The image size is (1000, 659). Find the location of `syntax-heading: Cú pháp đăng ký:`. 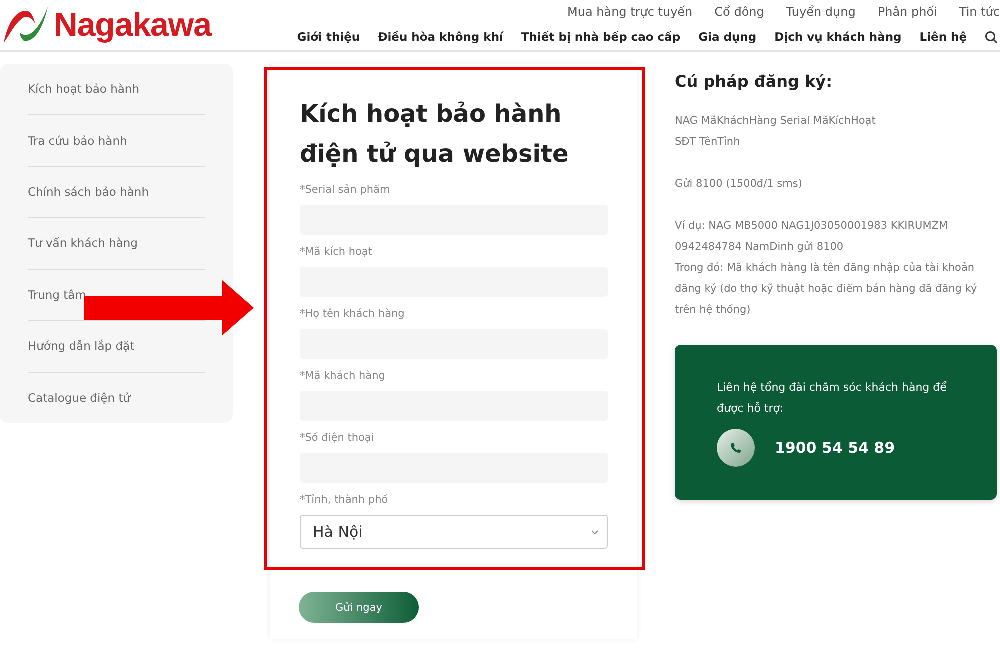

syntax-heading: Cú pháp đăng ký: is located at coordinates (754, 81).